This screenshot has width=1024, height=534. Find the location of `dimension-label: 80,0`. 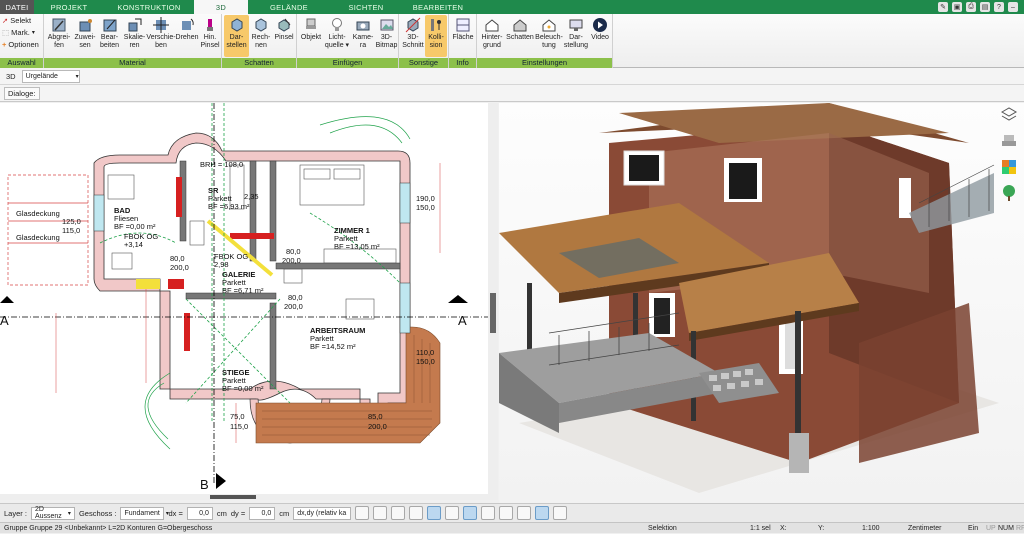

dimension-label: 80,0 is located at coordinates (177, 258).